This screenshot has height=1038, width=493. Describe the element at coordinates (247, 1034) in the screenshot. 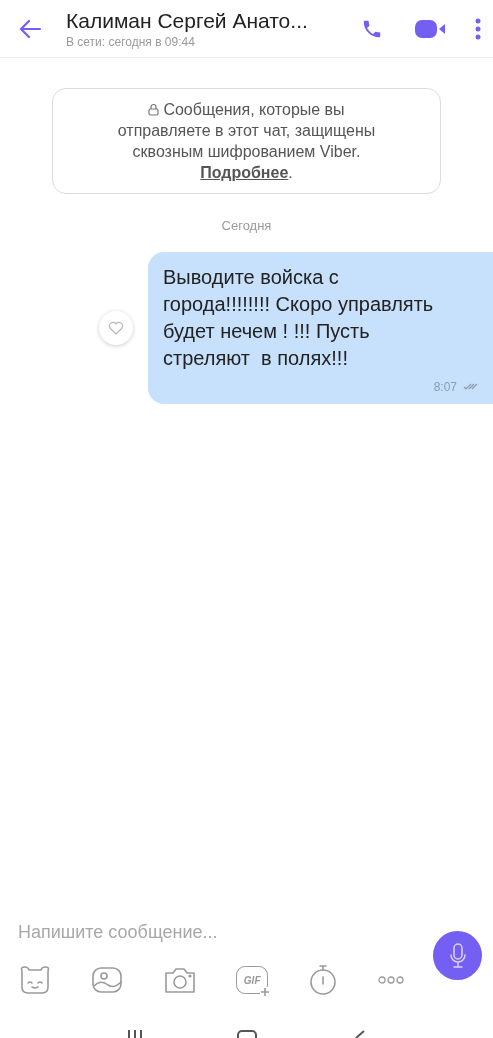

I see `home-icon` at that location.